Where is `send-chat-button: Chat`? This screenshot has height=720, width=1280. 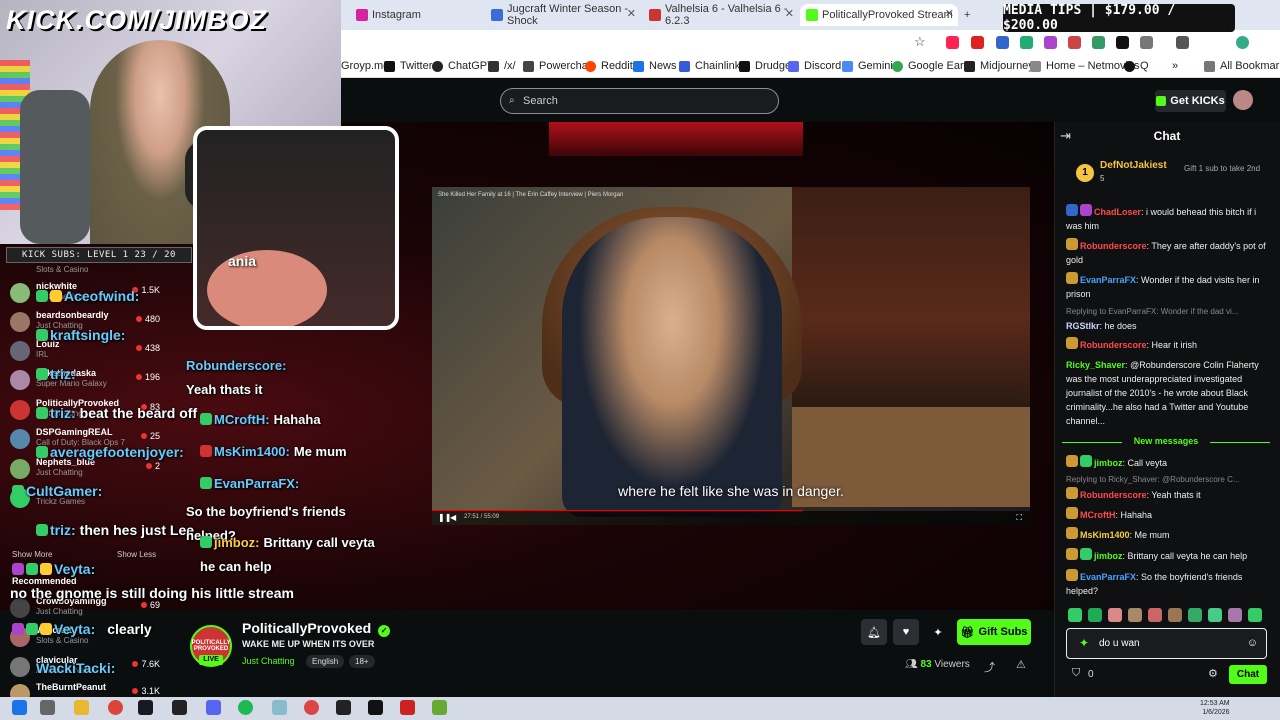
send-chat-button: Chat is located at coordinates (1248, 674).